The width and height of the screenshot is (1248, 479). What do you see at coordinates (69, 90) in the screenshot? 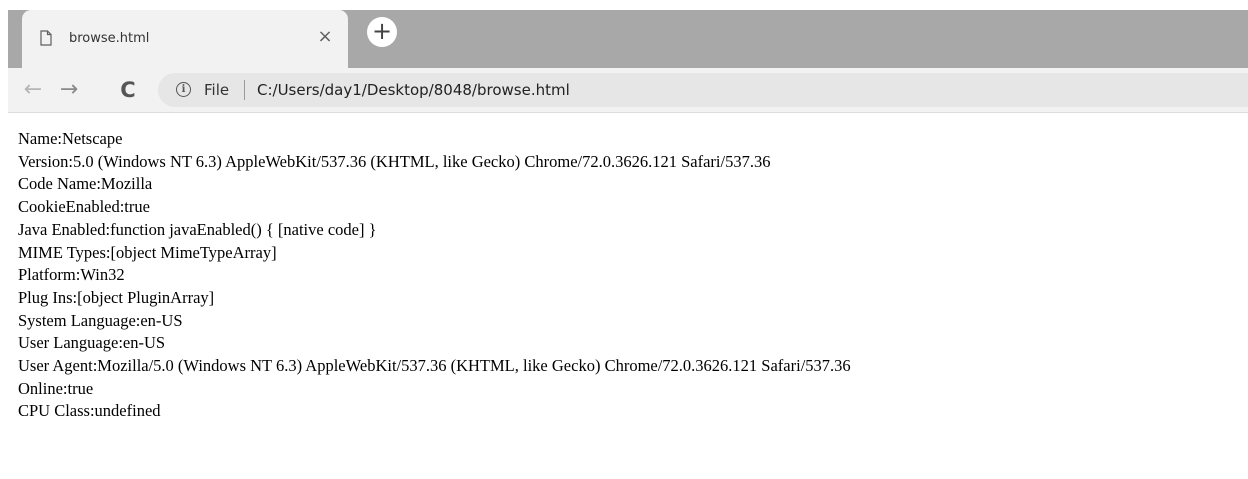
I see `forward-arrow-icon: →` at bounding box center [69, 90].